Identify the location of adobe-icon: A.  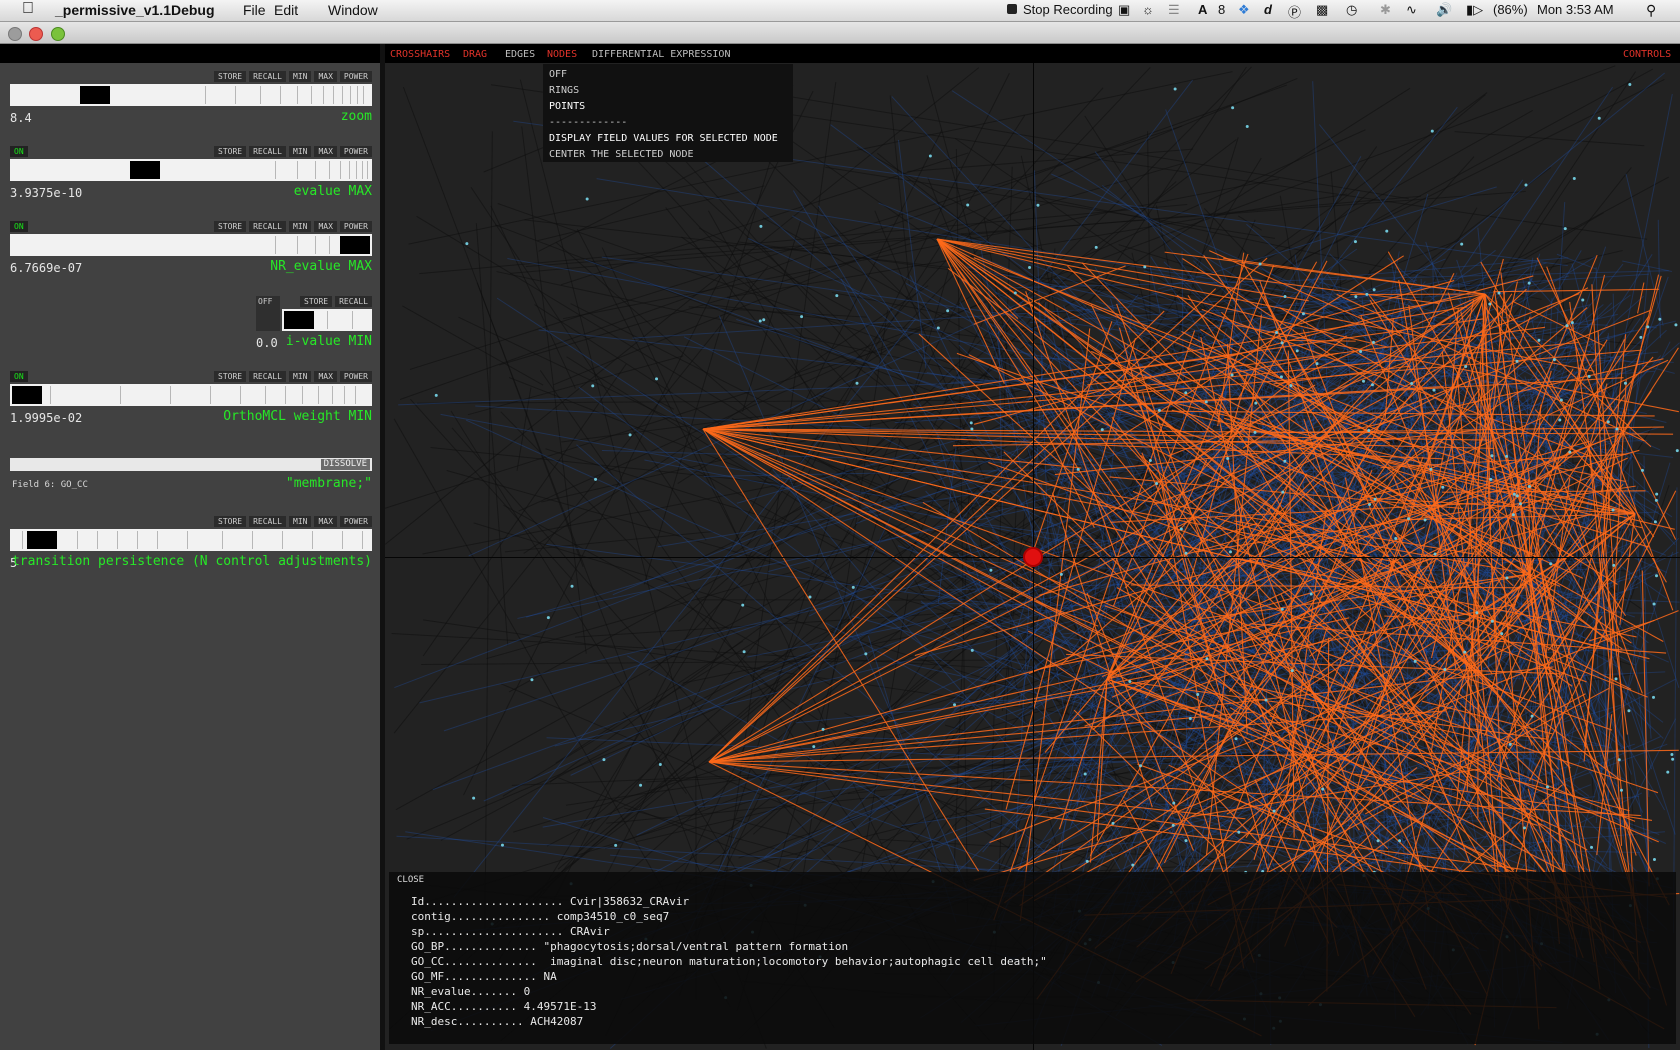
(1202, 9).